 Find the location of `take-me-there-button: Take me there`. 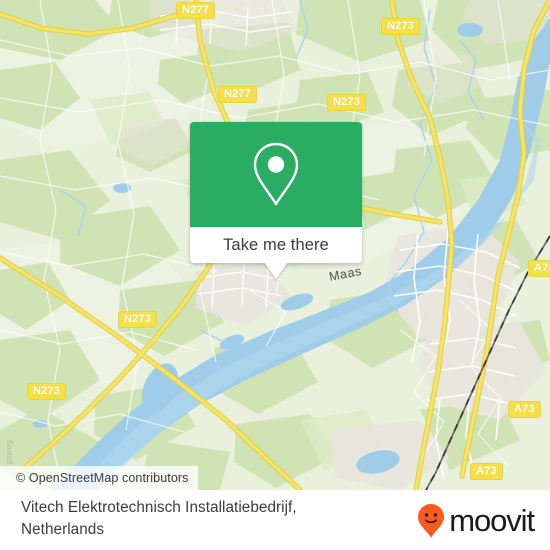

take-me-there-button: Take me there is located at coordinates (276, 253).